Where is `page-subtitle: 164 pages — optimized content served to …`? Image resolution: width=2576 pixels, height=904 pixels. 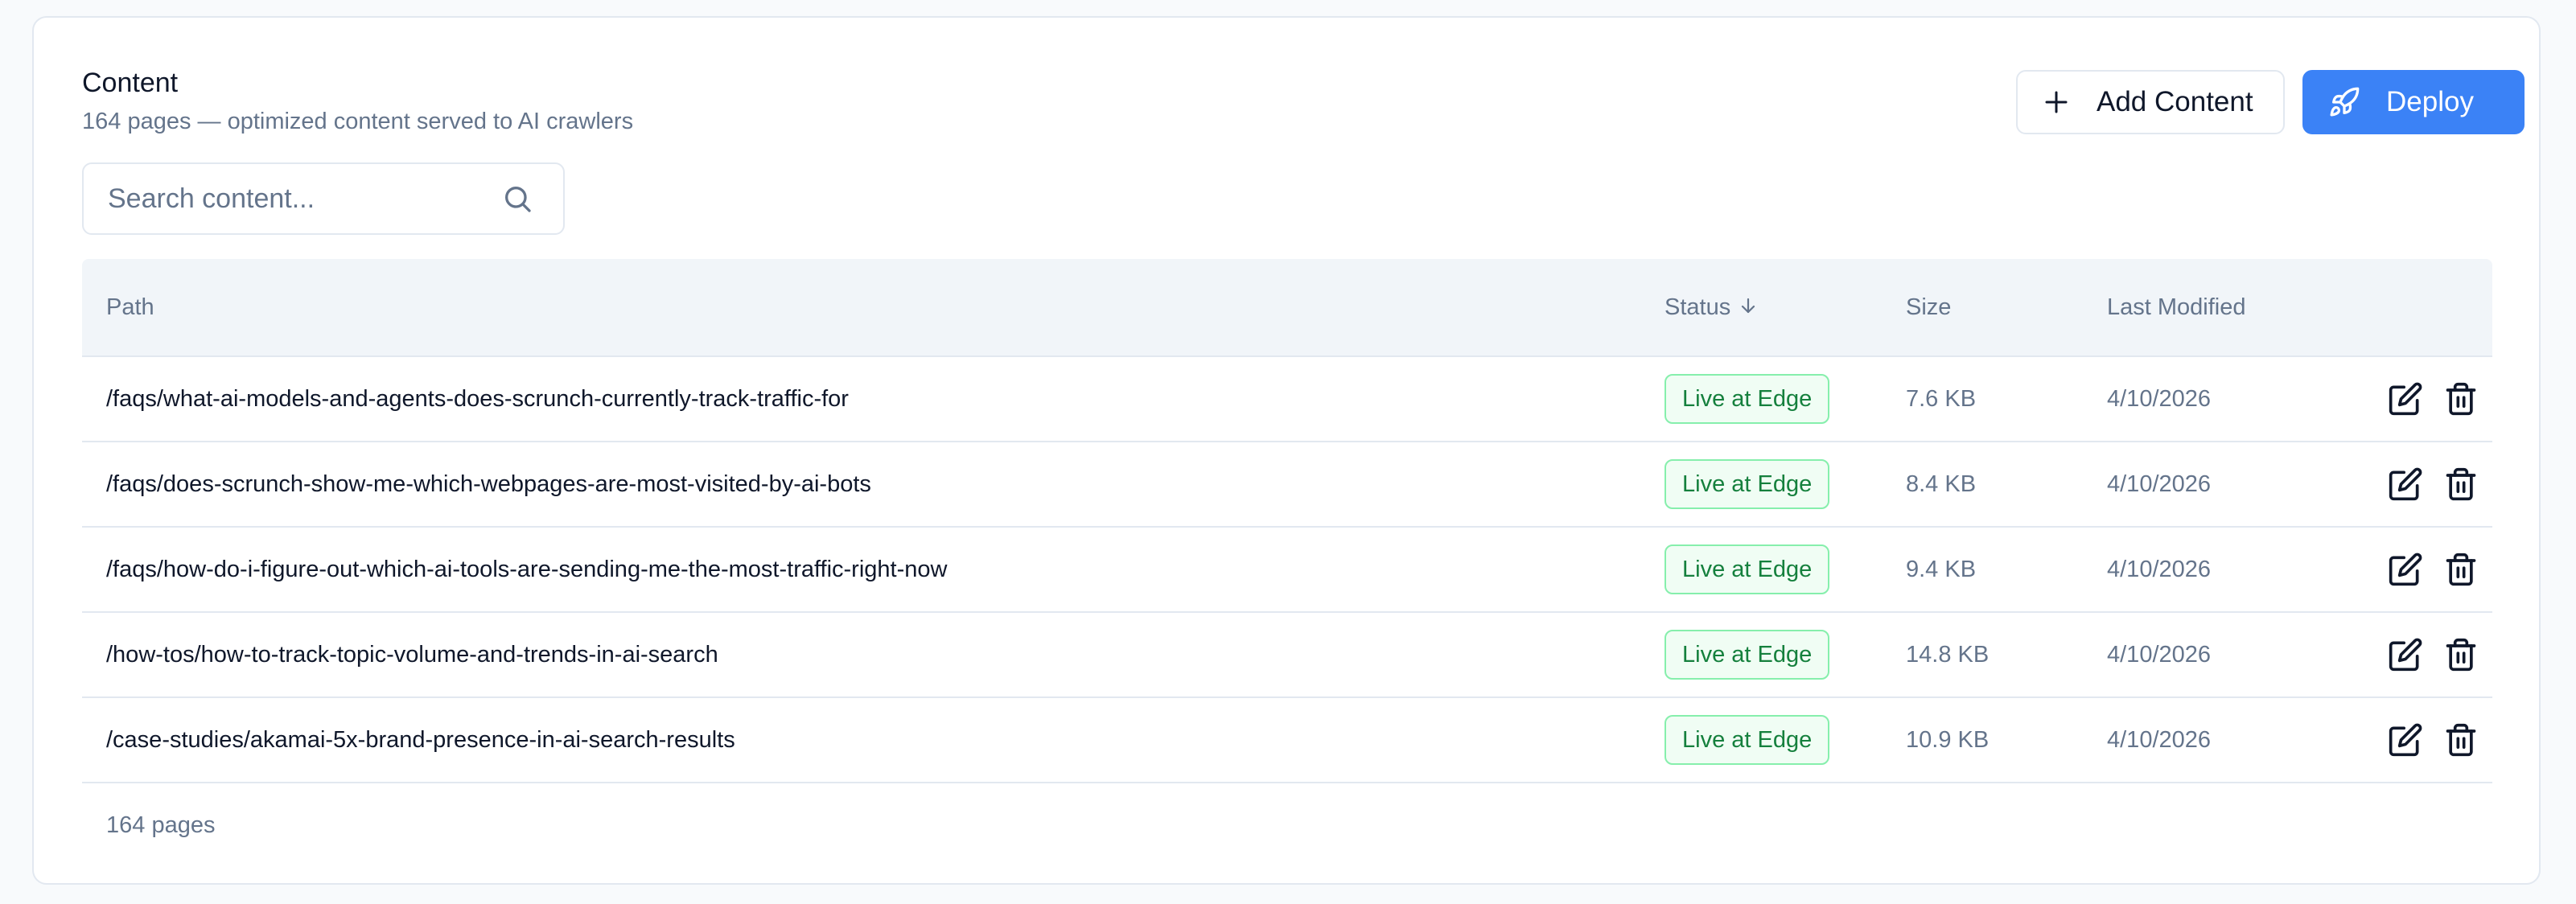
page-subtitle: 164 pages — optimized content served to … is located at coordinates (358, 122).